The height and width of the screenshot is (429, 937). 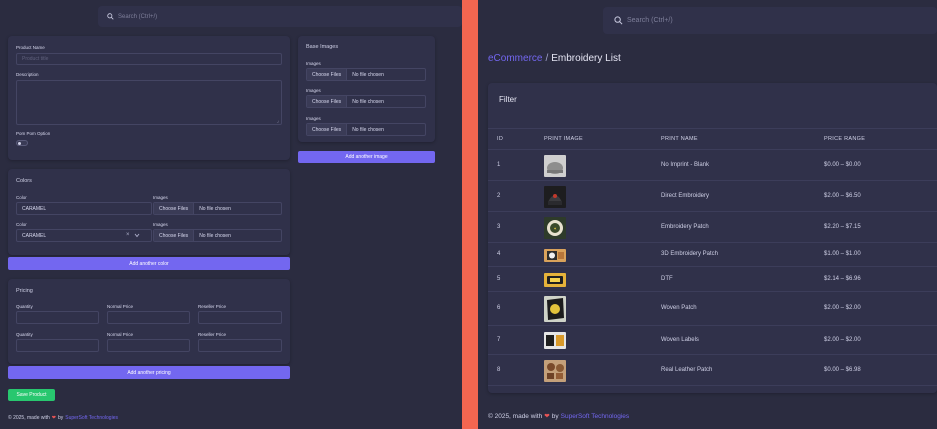 I want to click on print-image-thumbnail: ✶, so click(x=555, y=227).